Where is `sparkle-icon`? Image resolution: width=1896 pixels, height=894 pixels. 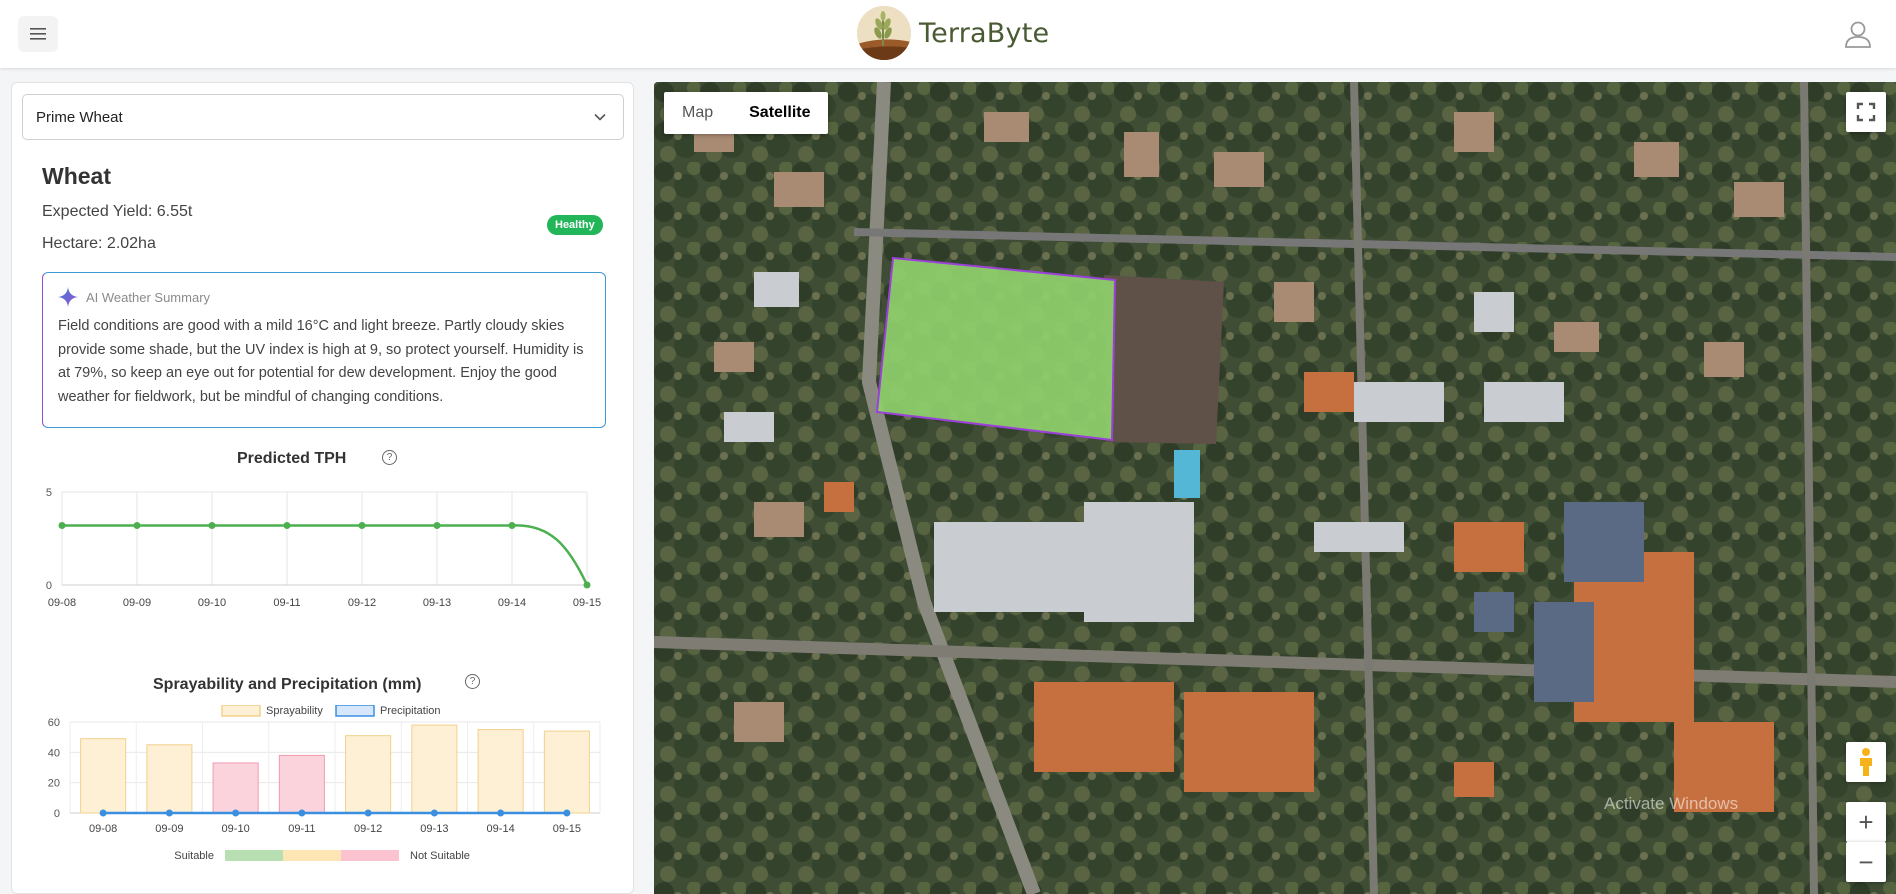
sparkle-icon is located at coordinates (68, 297).